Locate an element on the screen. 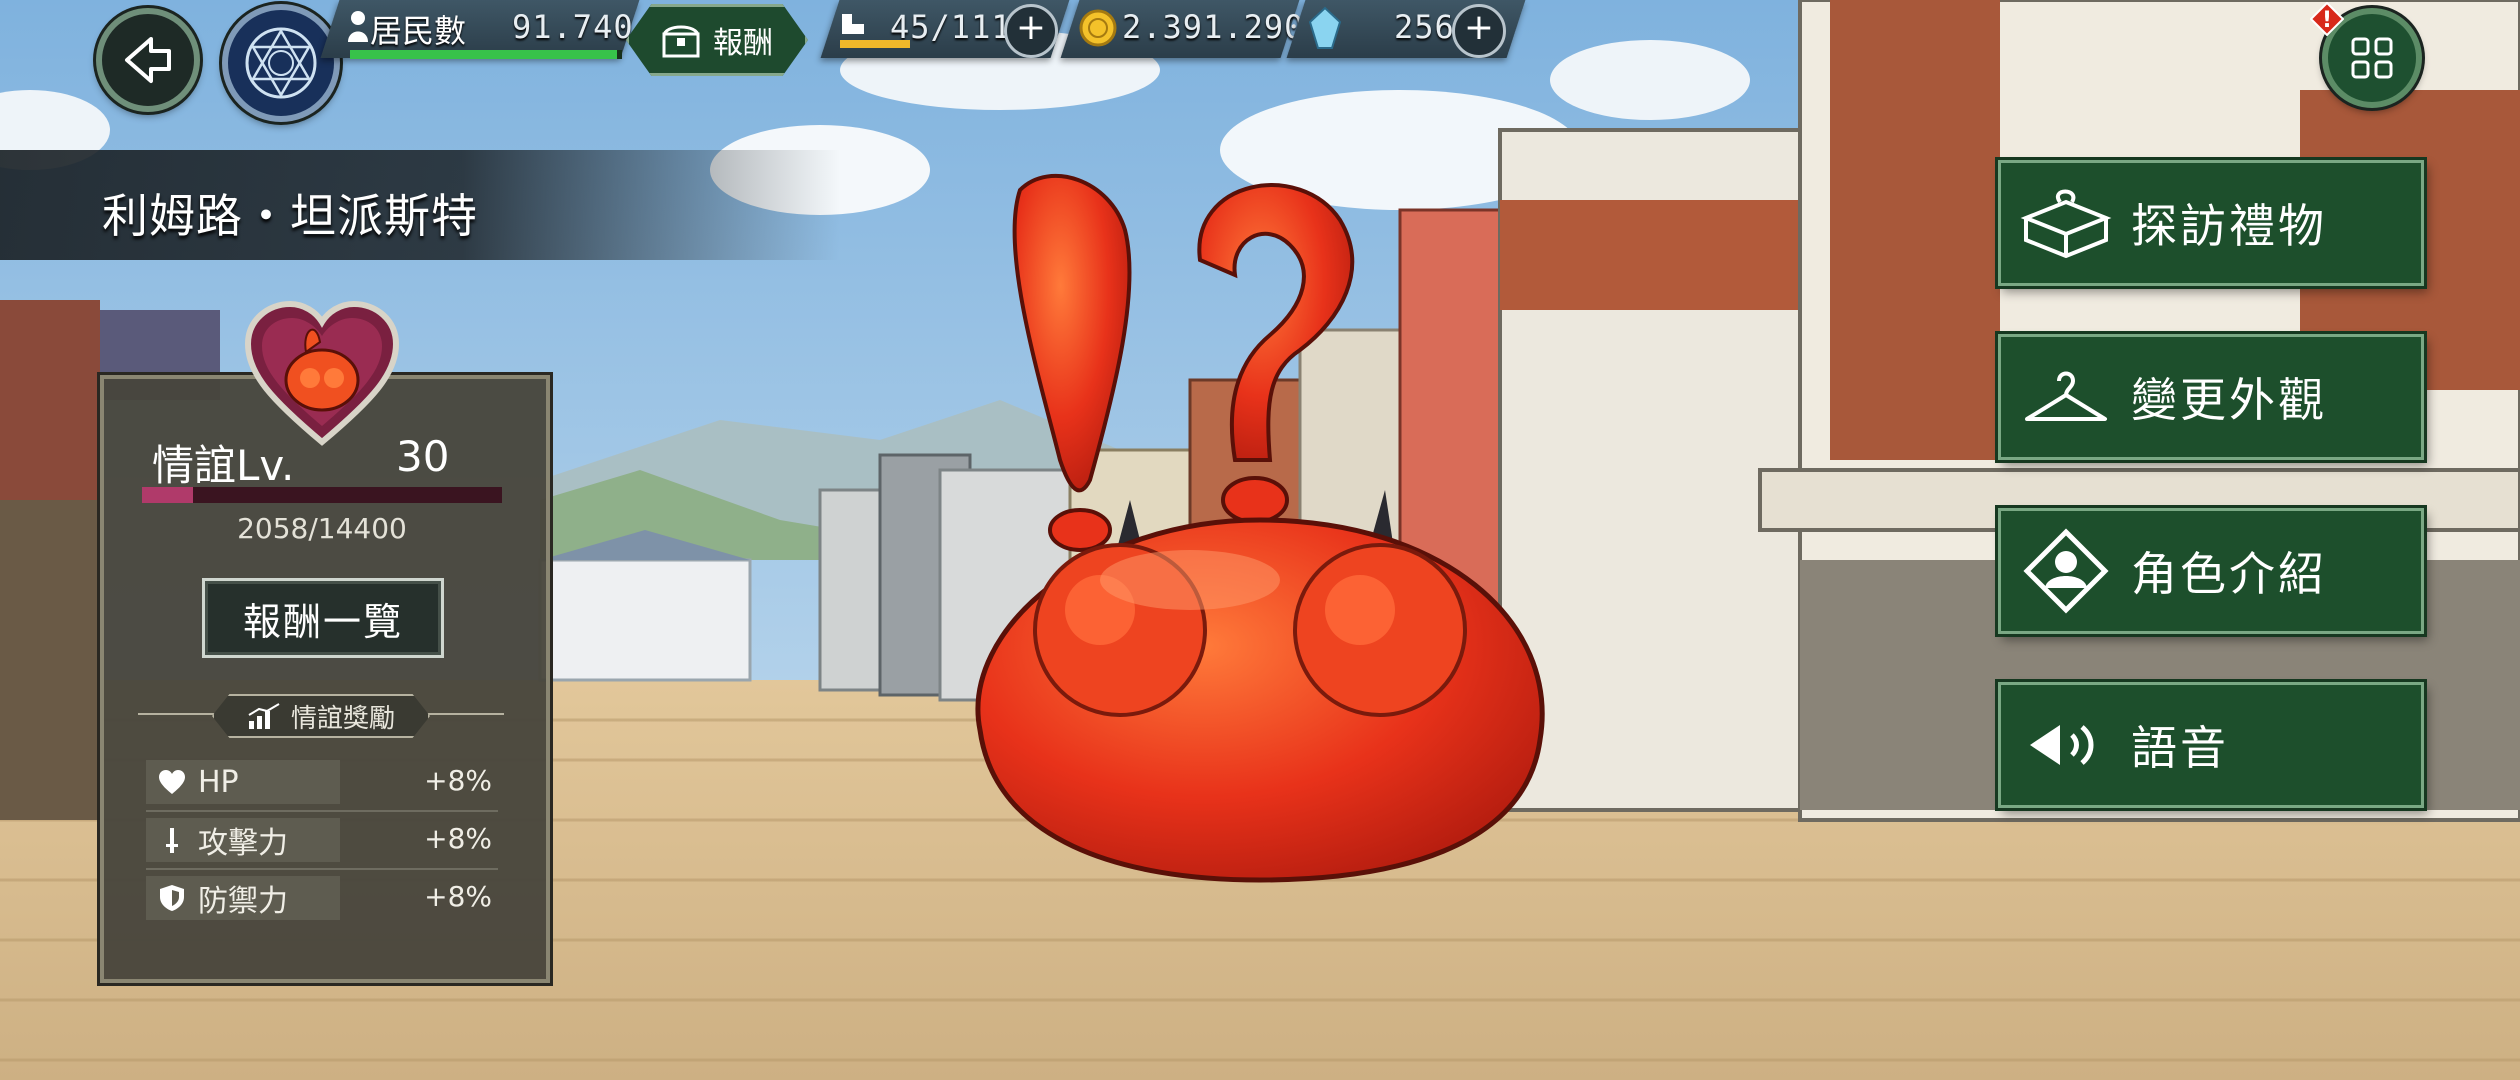 This screenshot has width=2520, height=1080. stat-row-attack: 攻擊力 +8% is located at coordinates (322, 844).